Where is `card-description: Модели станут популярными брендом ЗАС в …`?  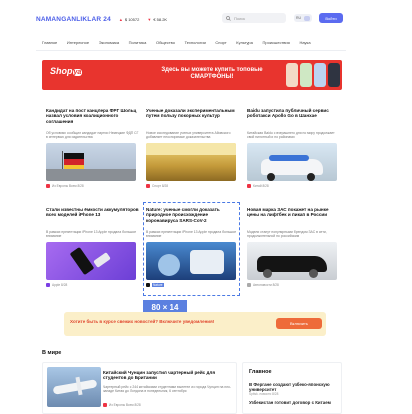
card-description: Модели станут популярными брендом ЗАС в … is located at coordinates (287, 234).